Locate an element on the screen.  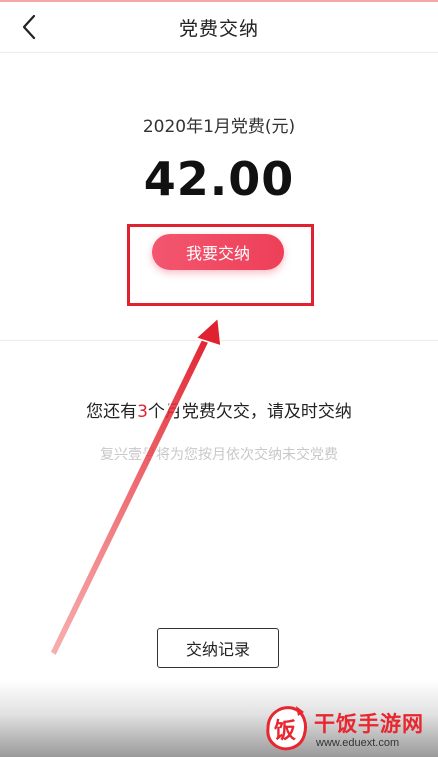
page-title: 党费交纳 is located at coordinates (218, 28).